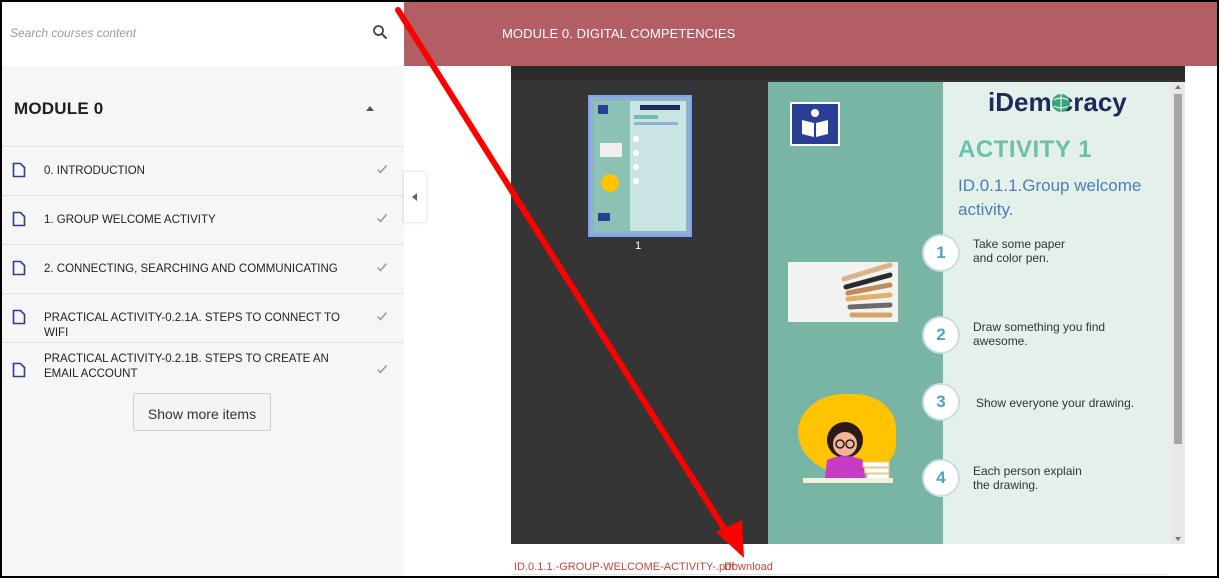 This screenshot has height=578, width=1219. What do you see at coordinates (1178, 269) in the screenshot?
I see `scrollbar-thumb` at bounding box center [1178, 269].